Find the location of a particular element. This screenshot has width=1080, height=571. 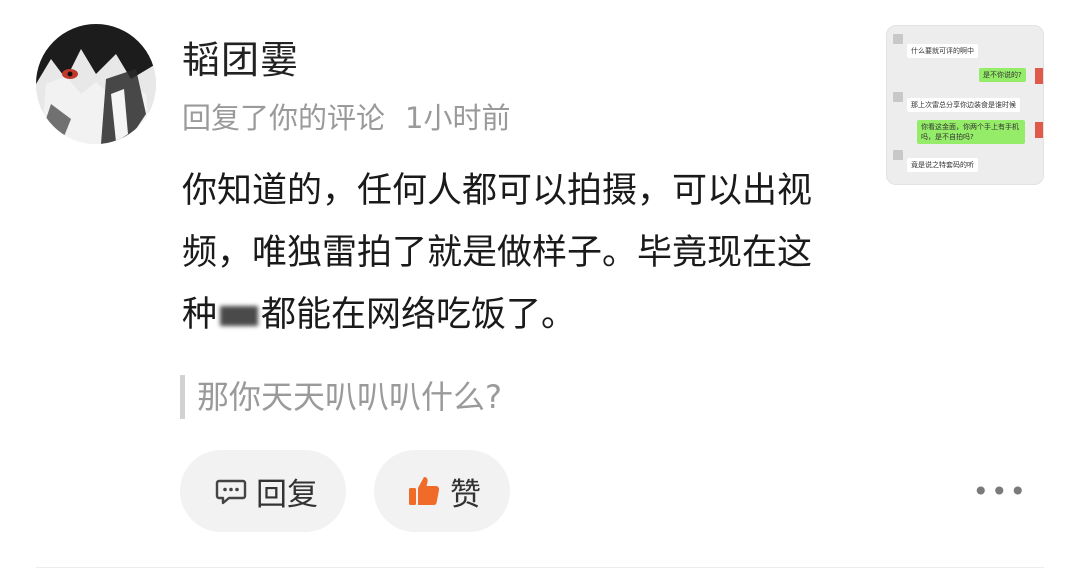

censored-mark is located at coordinates (239, 316).